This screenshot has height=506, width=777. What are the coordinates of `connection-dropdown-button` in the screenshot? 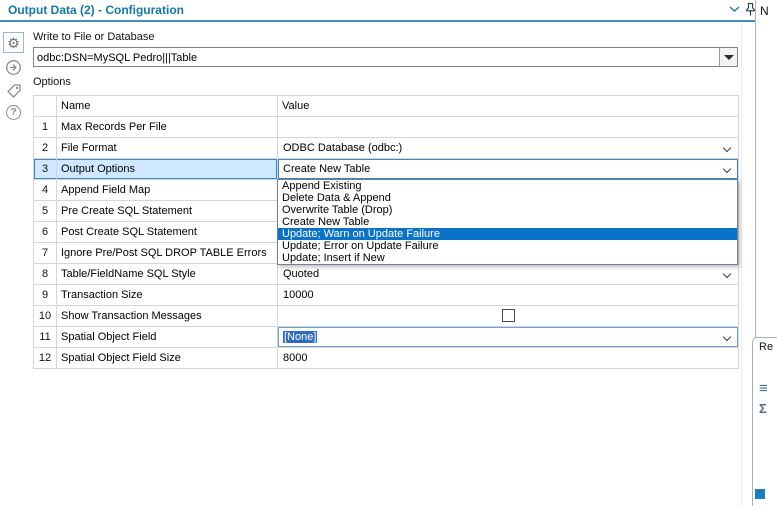 It's located at (728, 57).